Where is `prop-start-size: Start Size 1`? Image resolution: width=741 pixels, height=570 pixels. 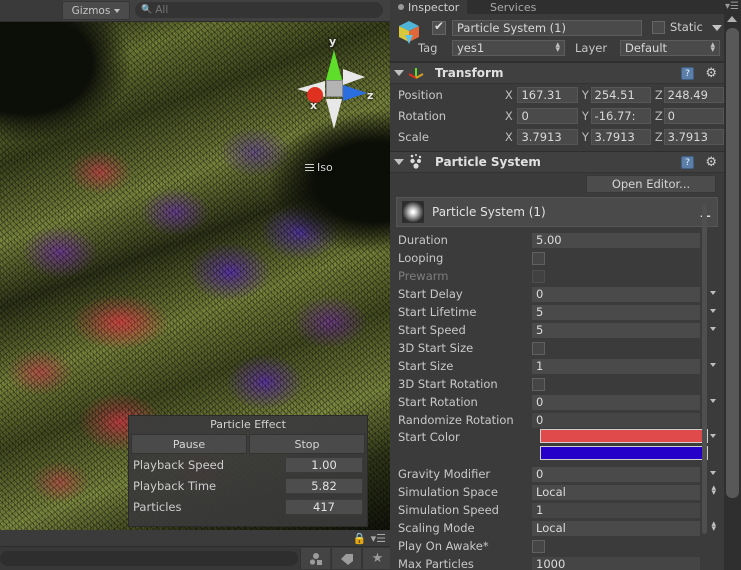 prop-start-size: Start Size 1 is located at coordinates (557, 366).